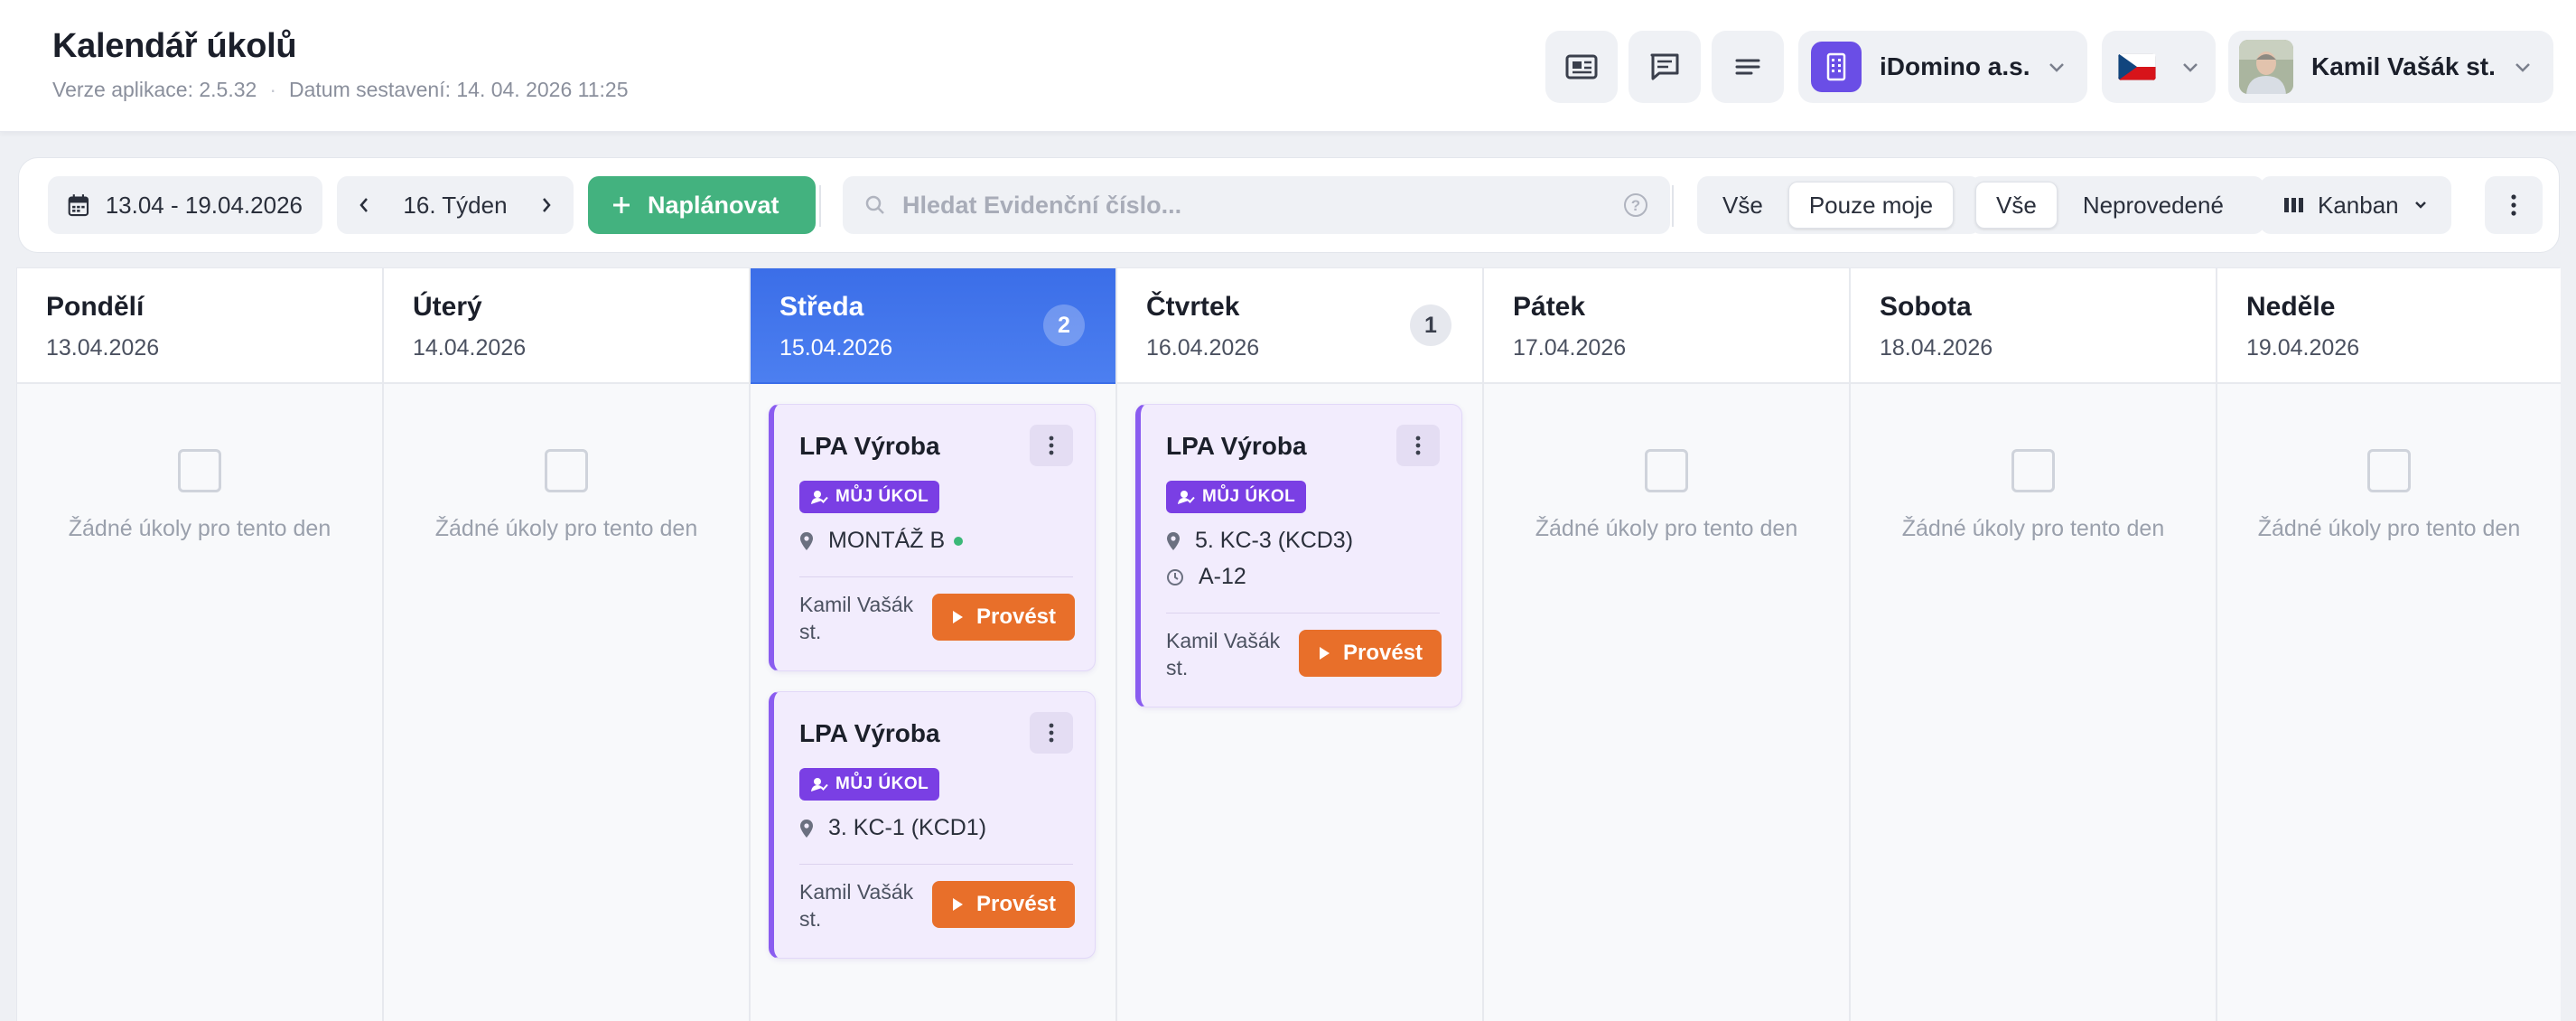 Image resolution: width=2576 pixels, height=1021 pixels. What do you see at coordinates (1175, 576) in the screenshot?
I see `clock-icon` at bounding box center [1175, 576].